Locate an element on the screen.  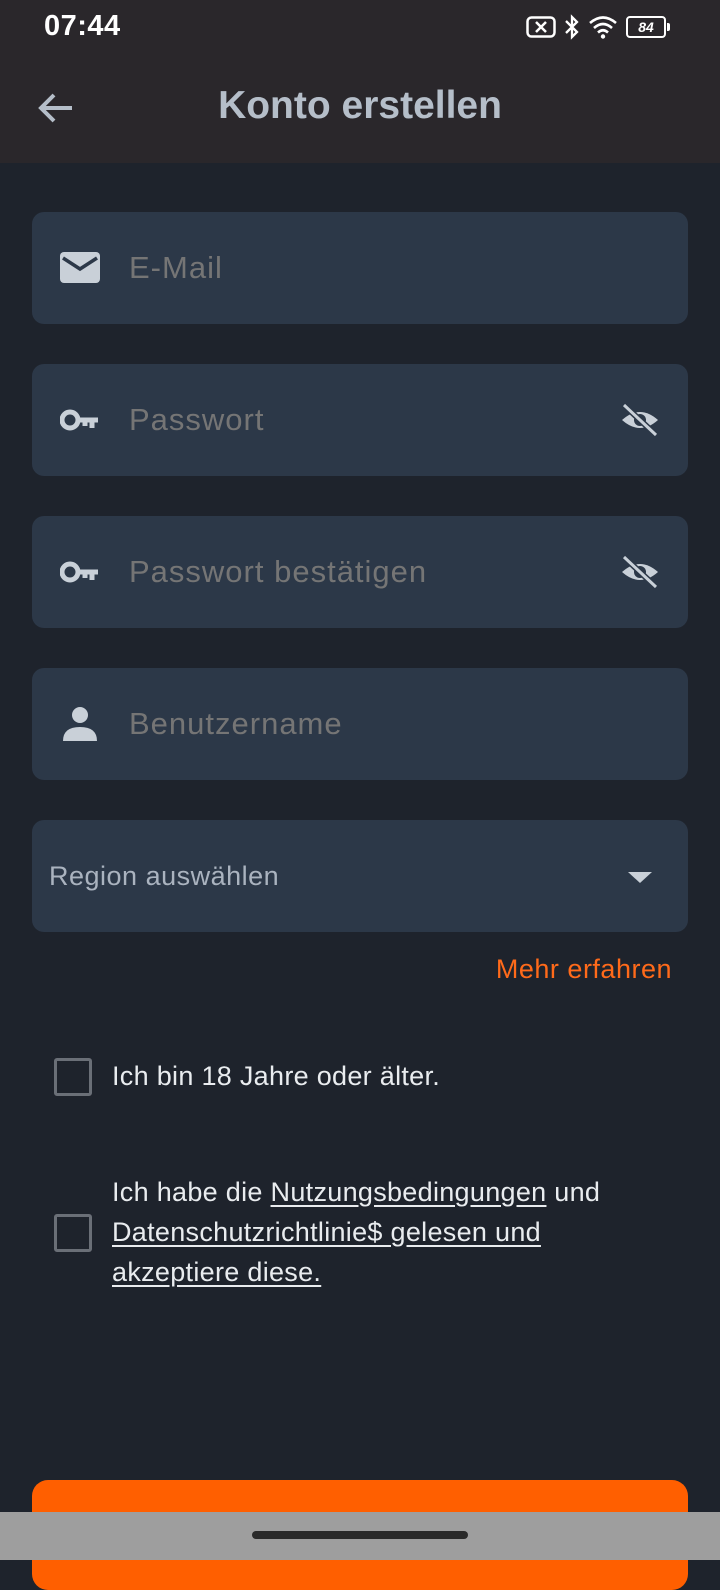
age-checkbox-label: Ich bin 18 Jahre oder älter. is located at coordinates (276, 1076).